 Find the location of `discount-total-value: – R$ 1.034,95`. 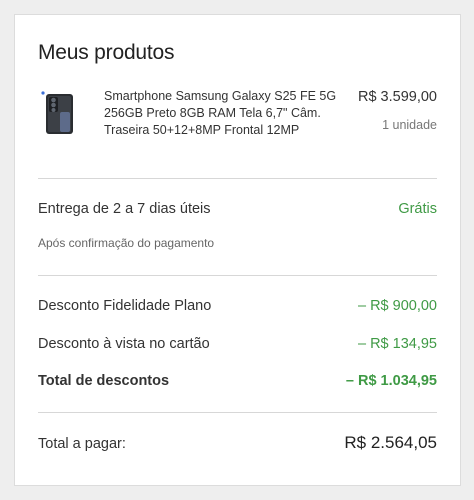

discount-total-value: – R$ 1.034,95 is located at coordinates (391, 381).